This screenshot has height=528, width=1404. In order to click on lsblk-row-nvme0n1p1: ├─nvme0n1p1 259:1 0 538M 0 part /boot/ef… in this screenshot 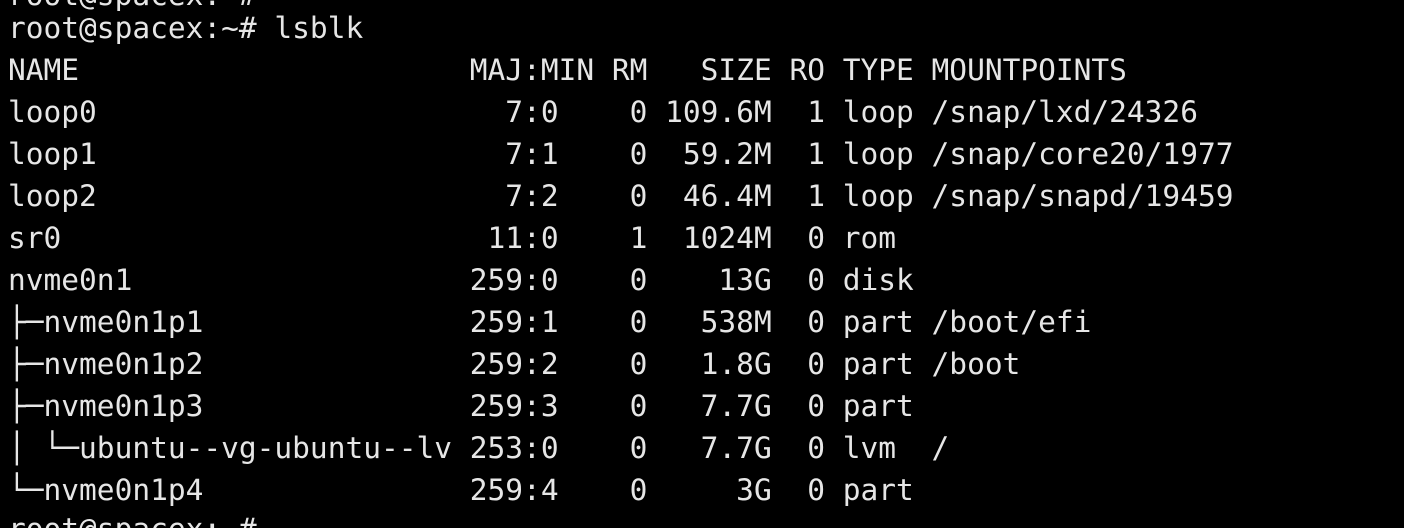, I will do `click(550, 322)`.